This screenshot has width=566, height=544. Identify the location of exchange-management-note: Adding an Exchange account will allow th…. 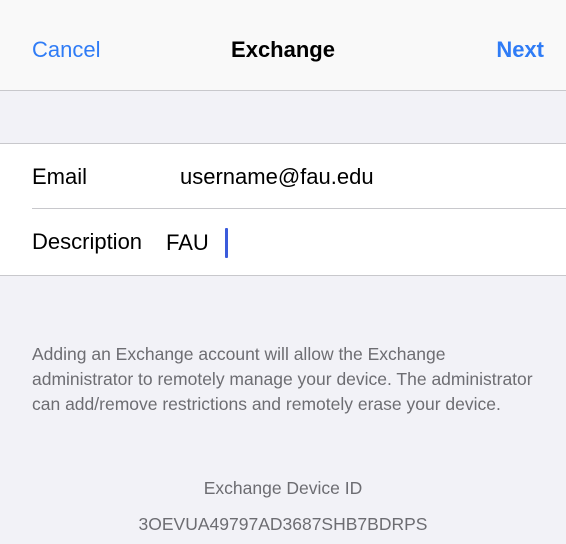
(282, 379).